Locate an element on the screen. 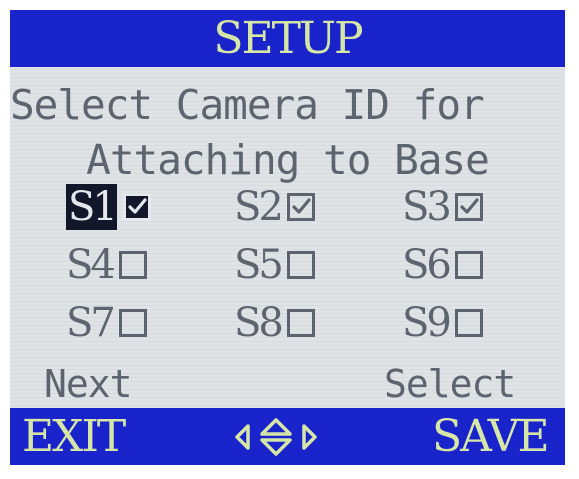  camera-option-s5: S5 is located at coordinates (274, 265).